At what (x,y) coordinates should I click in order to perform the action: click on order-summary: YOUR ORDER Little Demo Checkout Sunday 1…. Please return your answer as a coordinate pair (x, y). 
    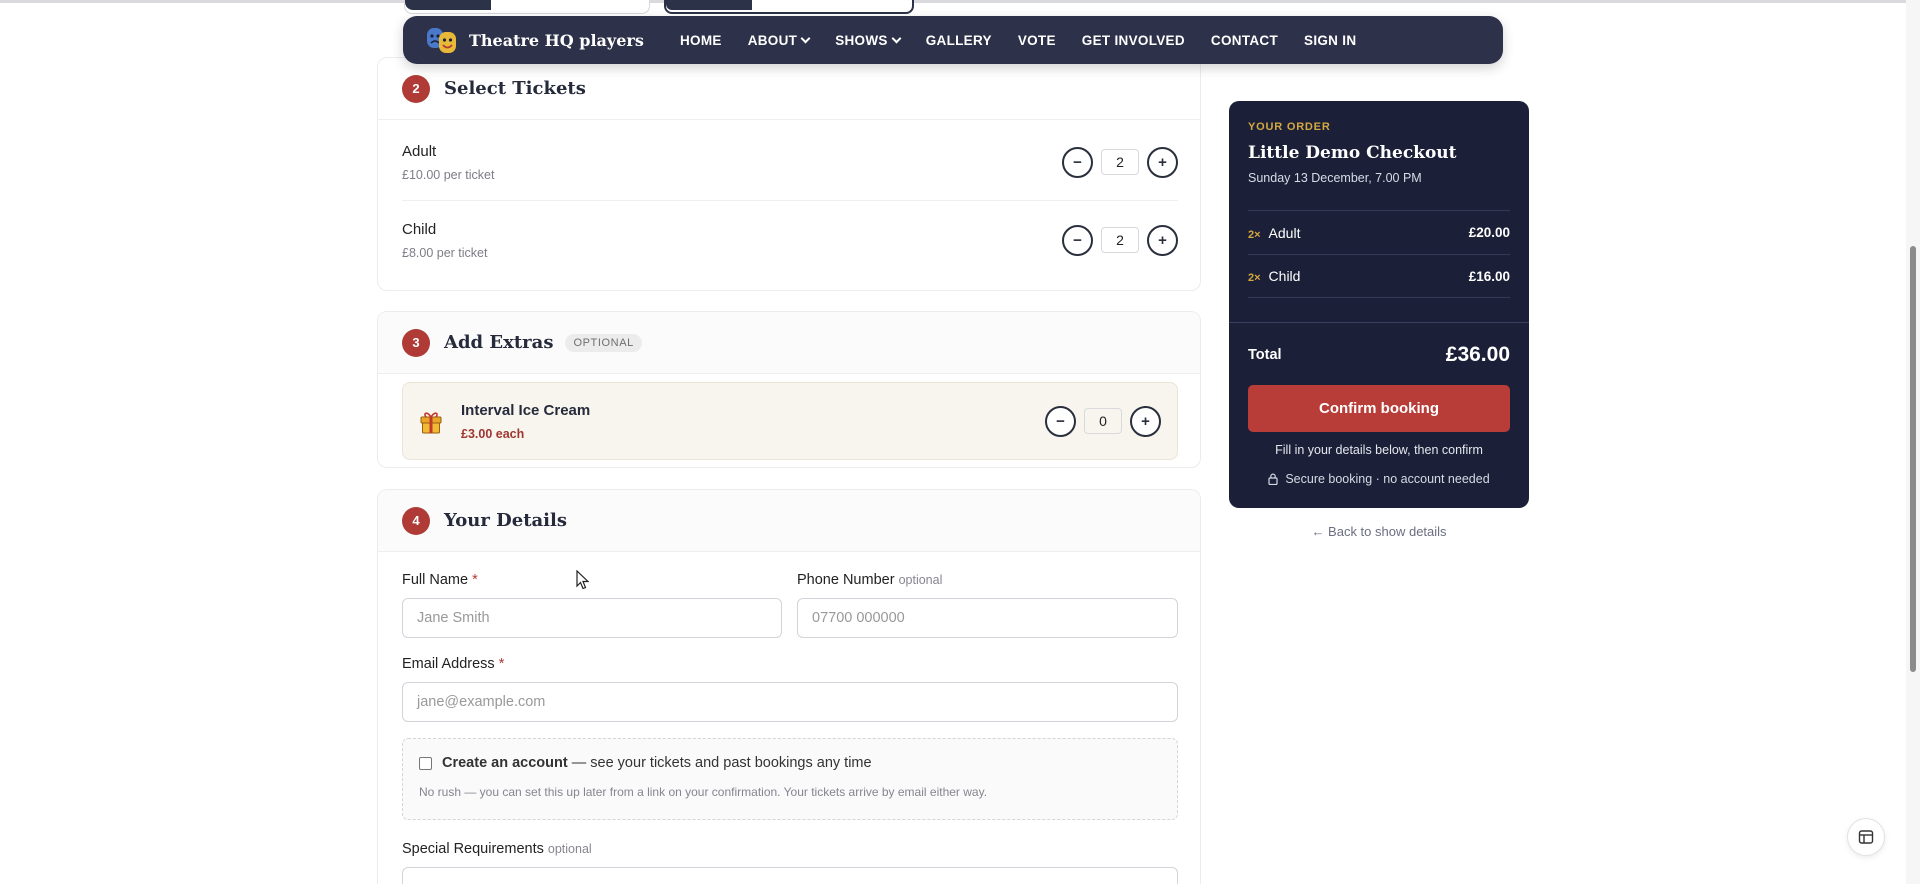
    Looking at the image, I should click on (1379, 304).